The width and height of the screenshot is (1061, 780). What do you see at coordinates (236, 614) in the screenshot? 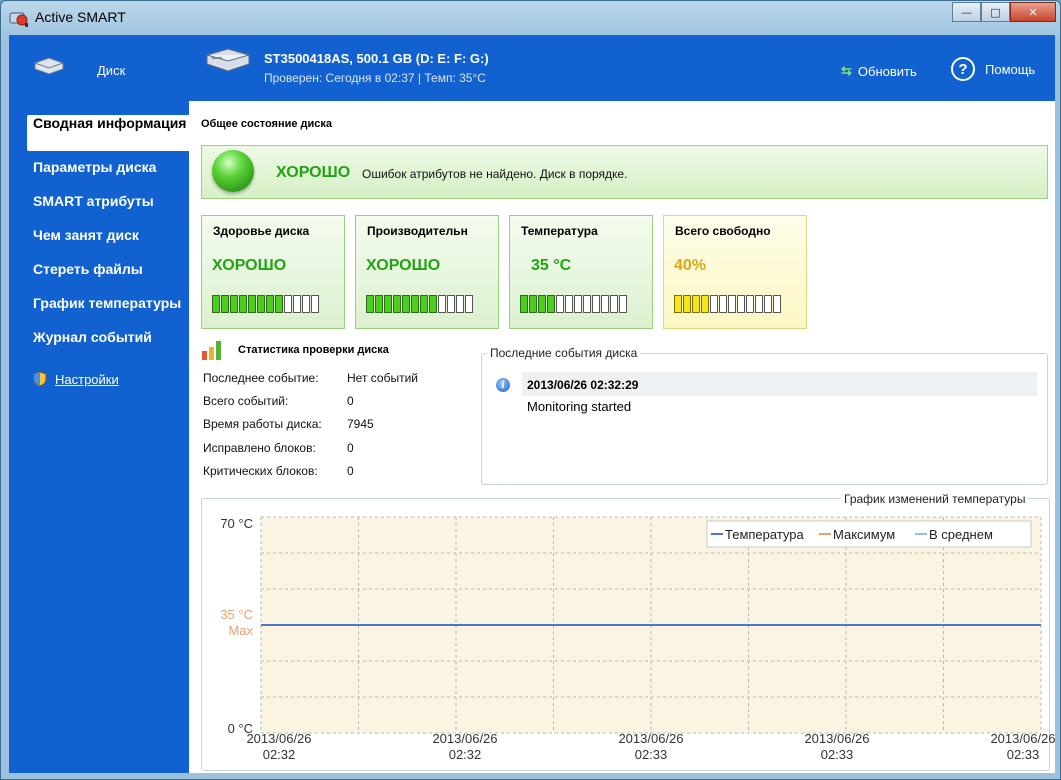
I see `y-tick-label: 35 °C` at bounding box center [236, 614].